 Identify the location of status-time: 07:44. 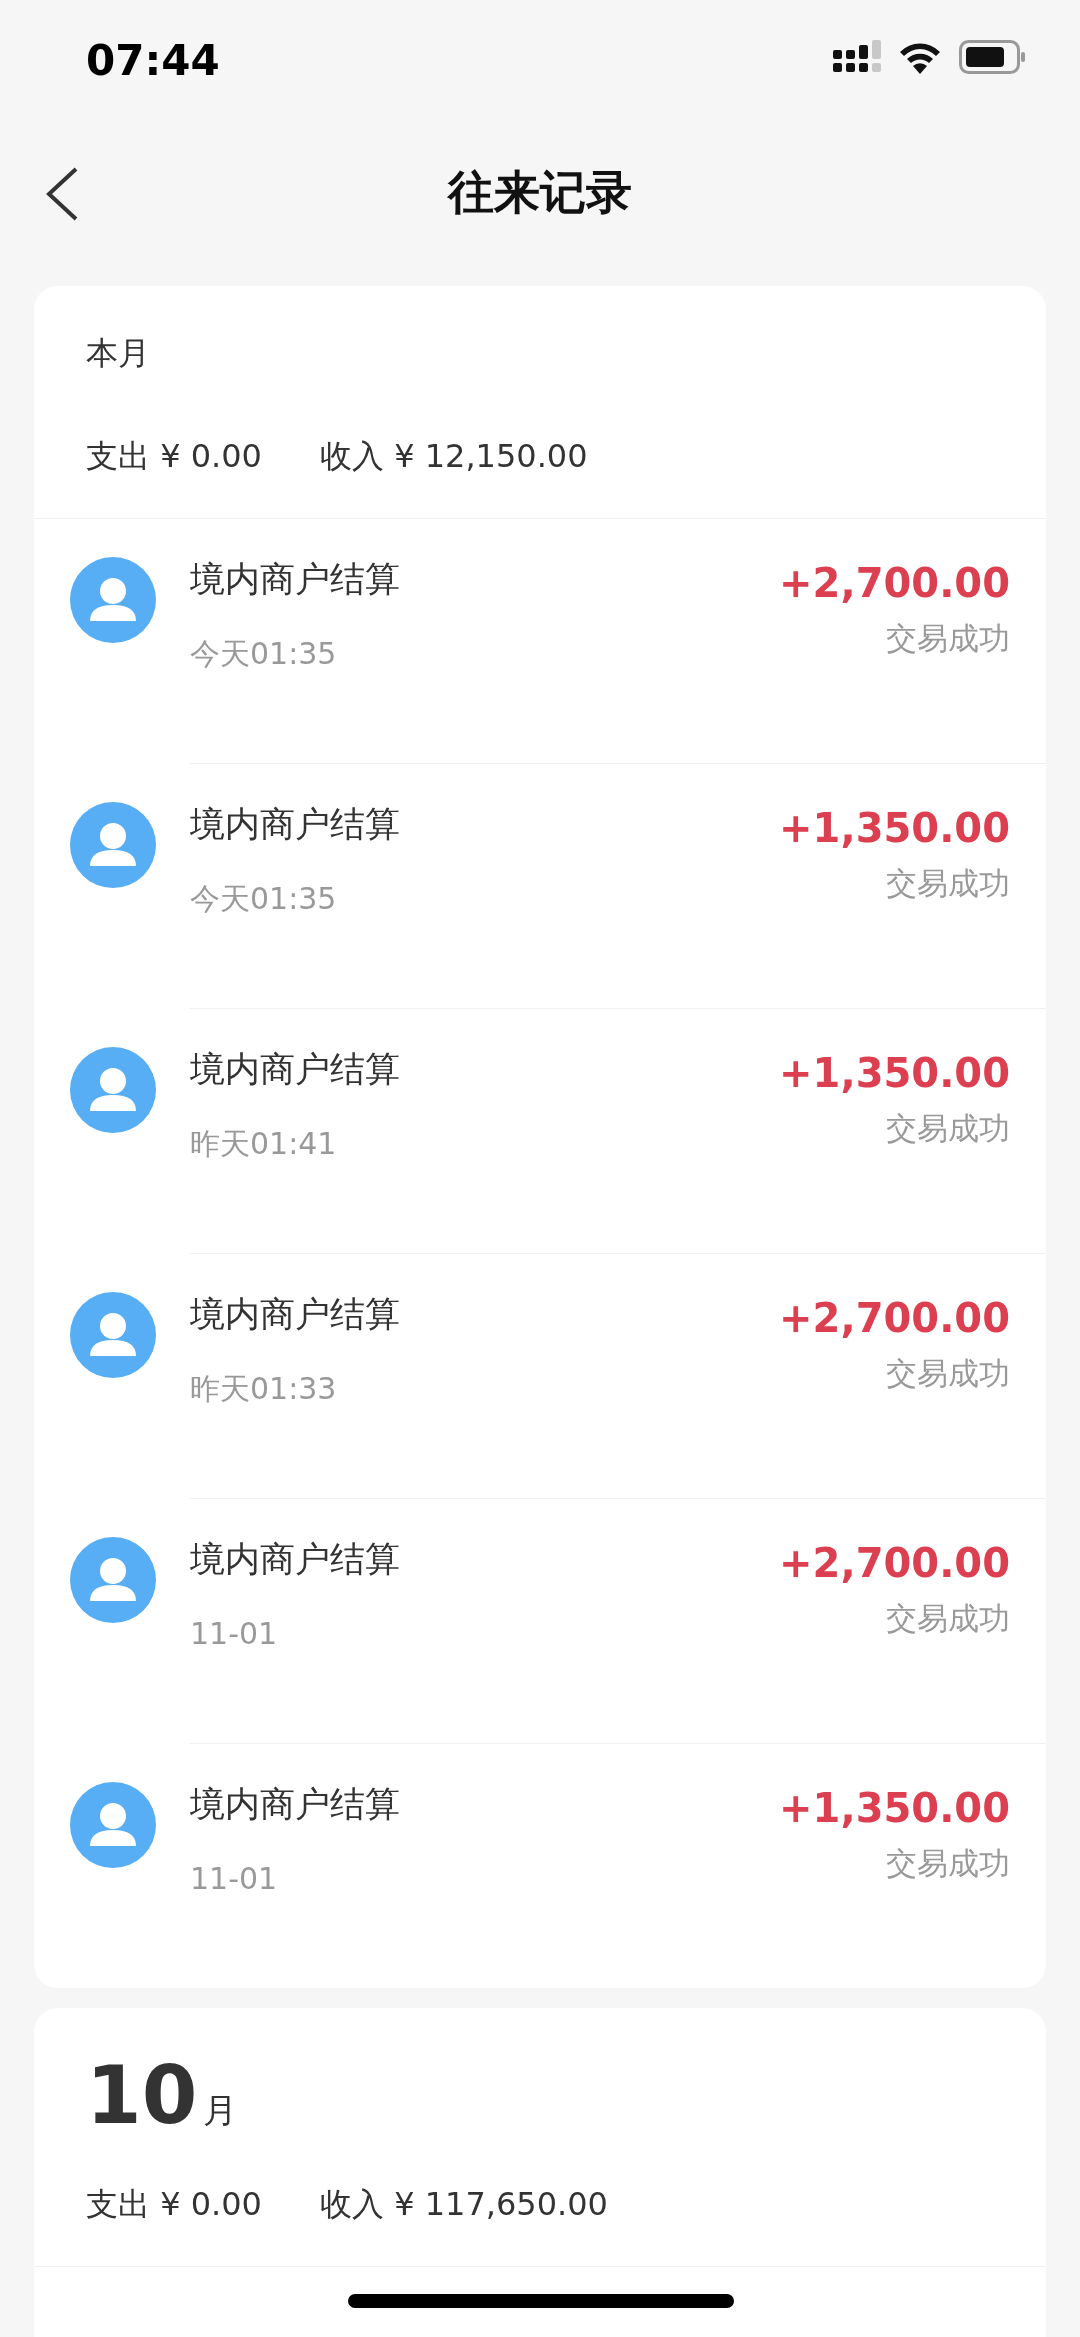
(153, 61).